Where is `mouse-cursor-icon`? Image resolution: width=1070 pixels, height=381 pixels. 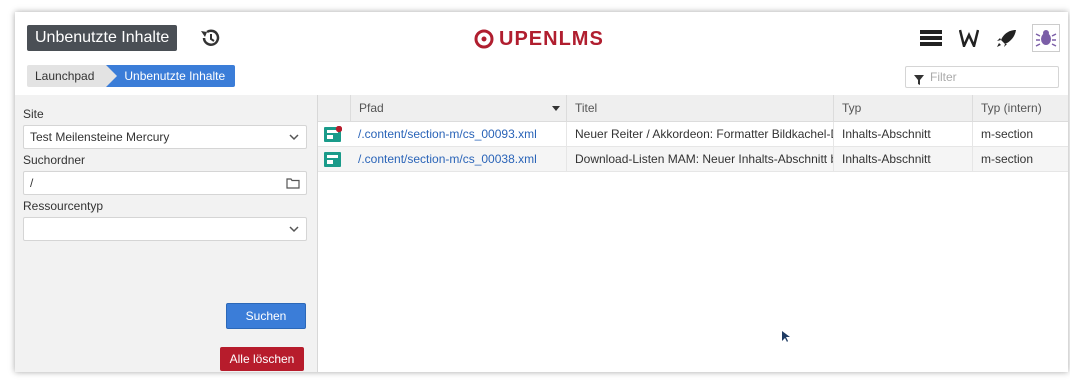 mouse-cursor-icon is located at coordinates (787, 339).